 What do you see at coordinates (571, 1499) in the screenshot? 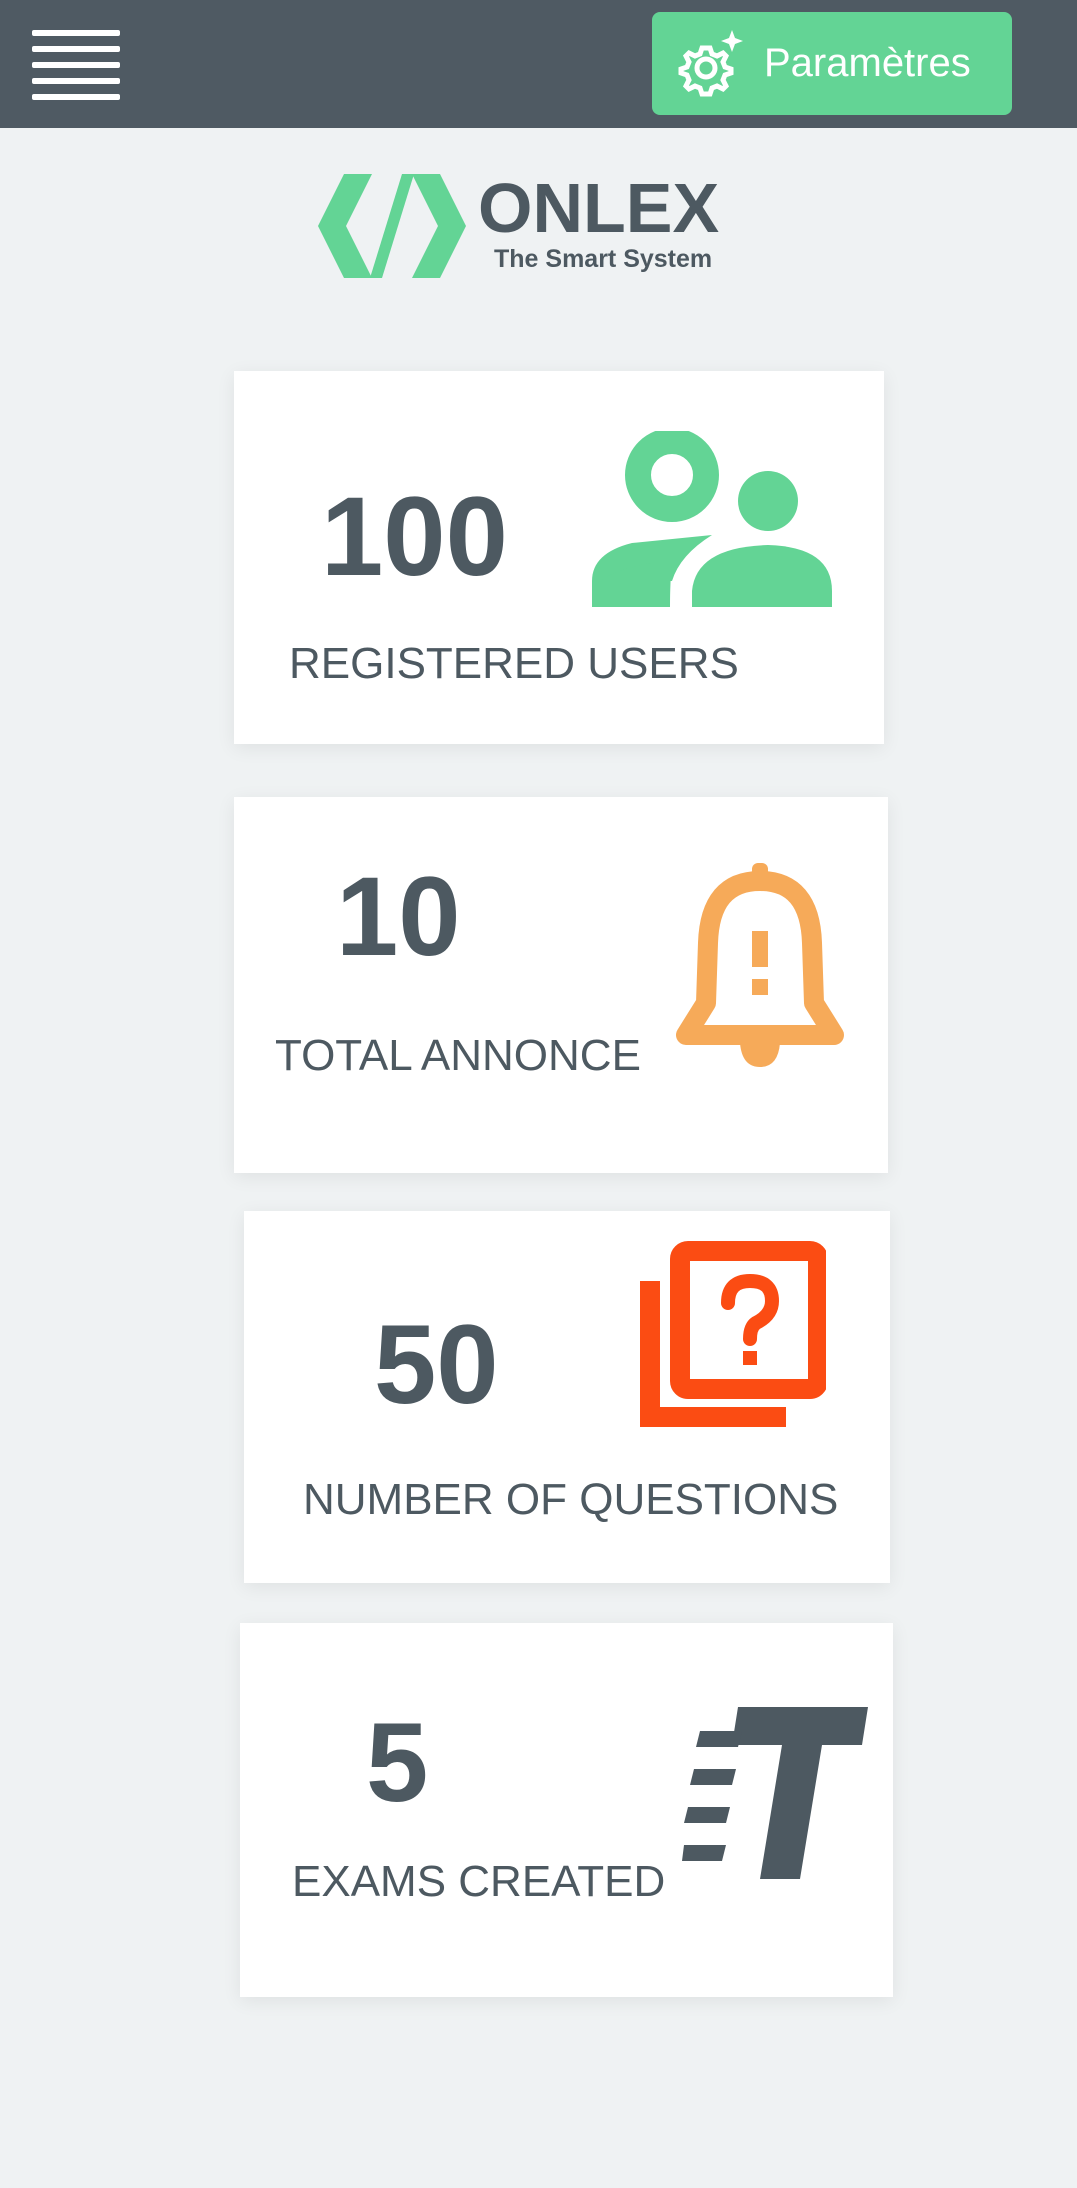
I see `stat-label: NUMBER OF QUESTIONS` at bounding box center [571, 1499].